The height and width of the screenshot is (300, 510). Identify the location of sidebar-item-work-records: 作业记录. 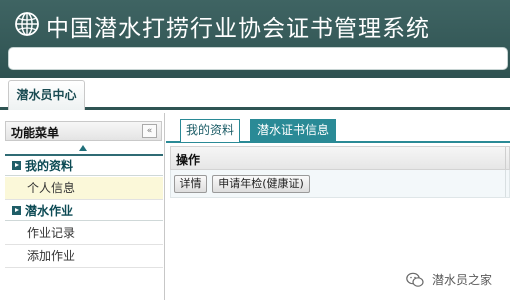
(84, 233).